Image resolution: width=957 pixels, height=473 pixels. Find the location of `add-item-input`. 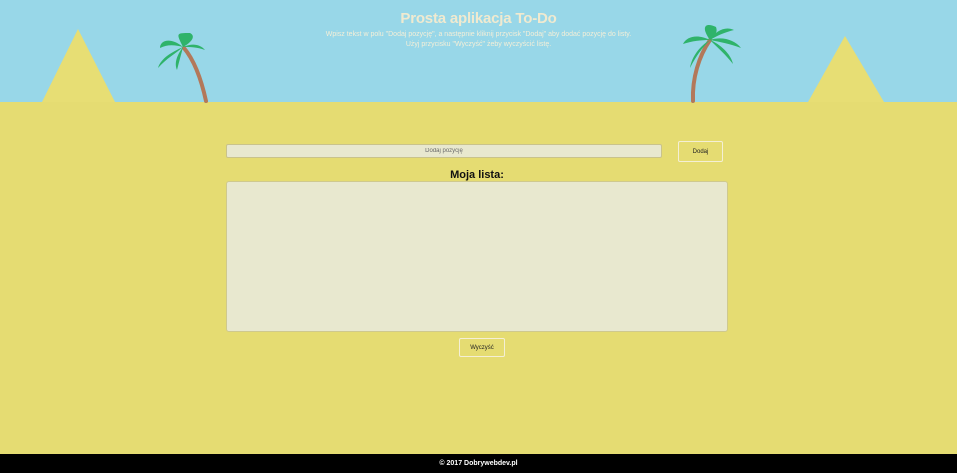

add-item-input is located at coordinates (444, 151).